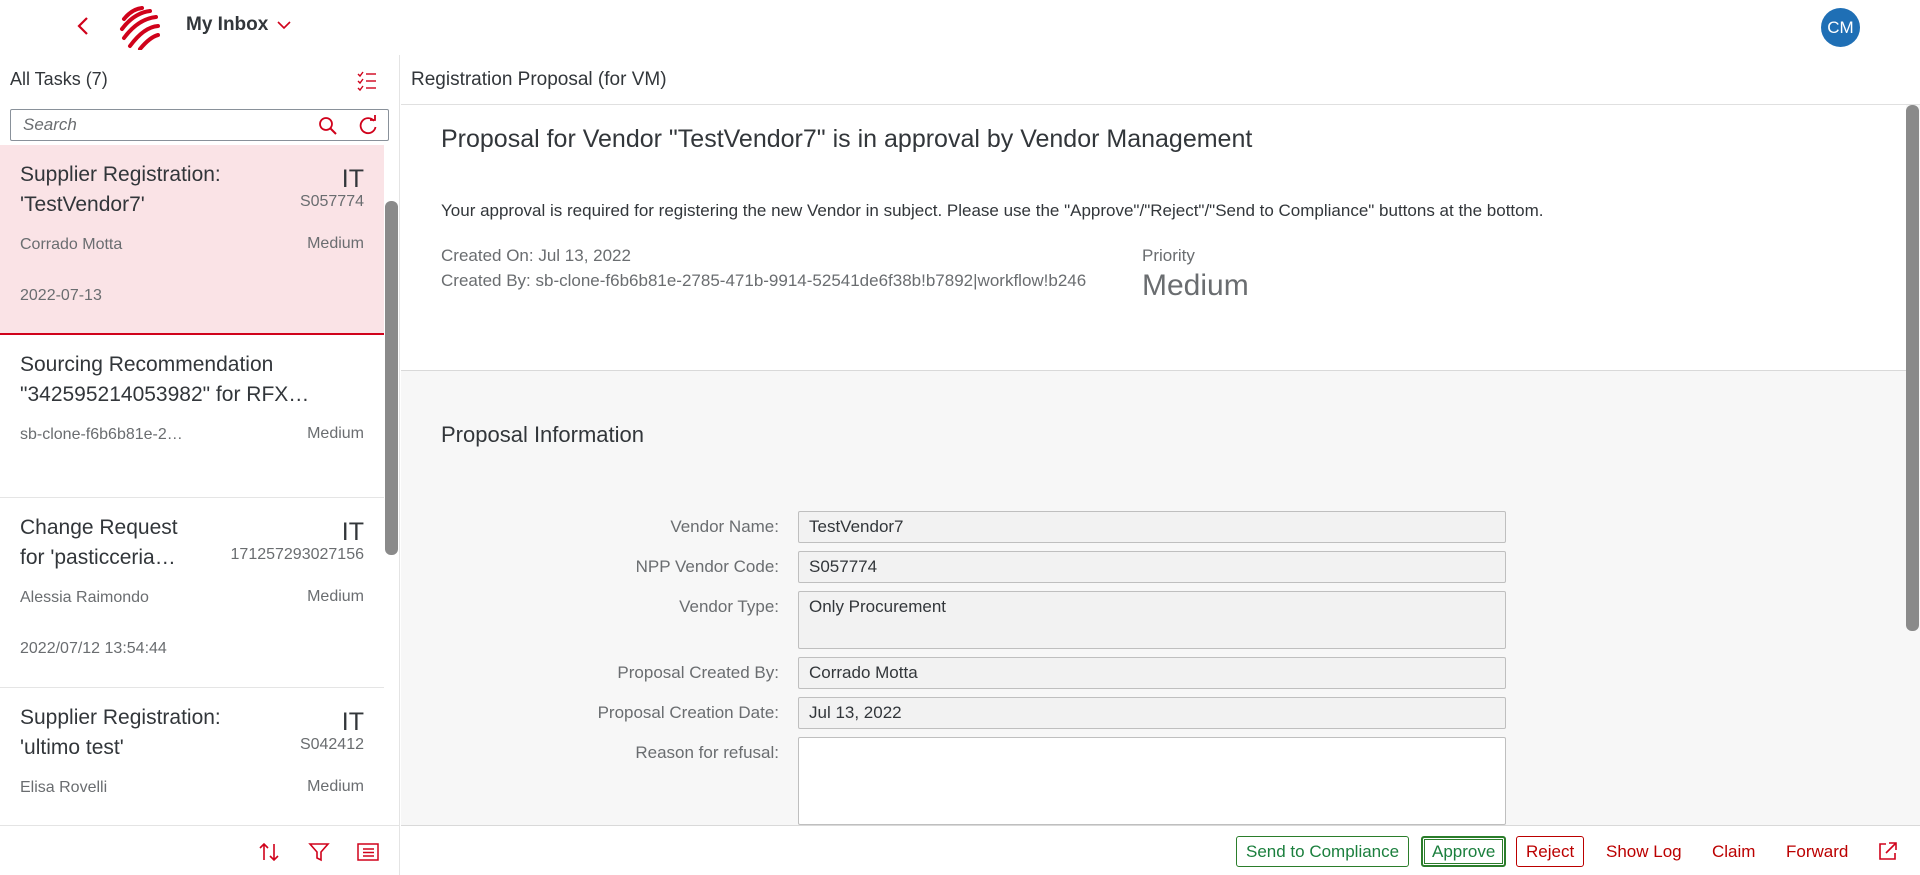  What do you see at coordinates (1195, 285) in the screenshot?
I see `priority-value: Medium` at bounding box center [1195, 285].